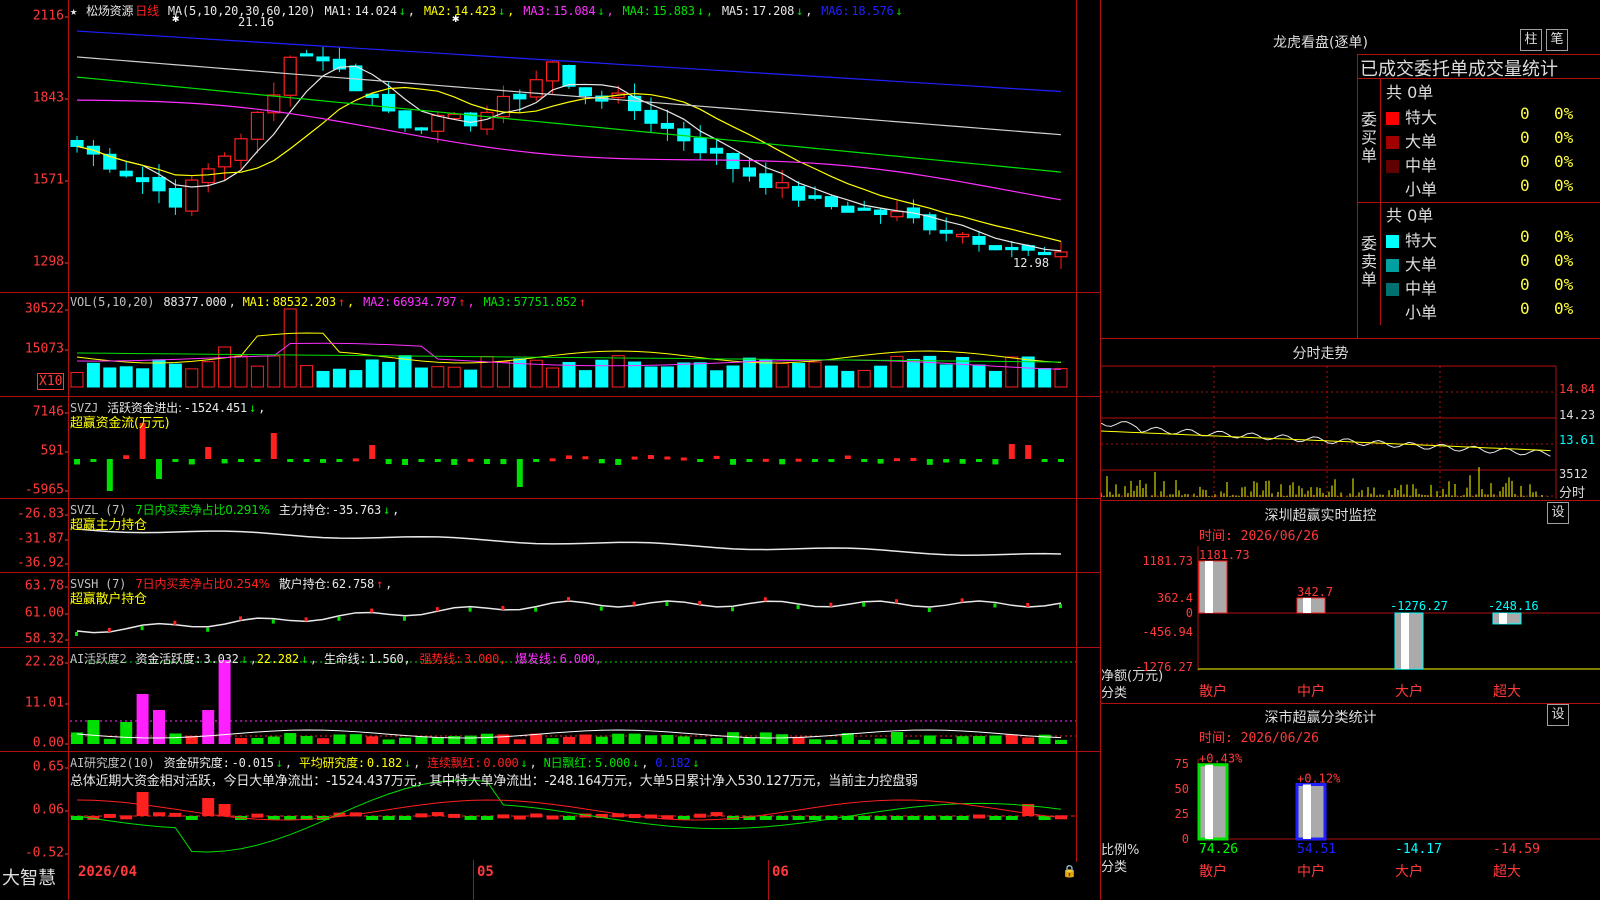 The width and height of the screenshot is (1600, 900). What do you see at coordinates (147, 11) in the screenshot?
I see `period-label: 日线` at bounding box center [147, 11].